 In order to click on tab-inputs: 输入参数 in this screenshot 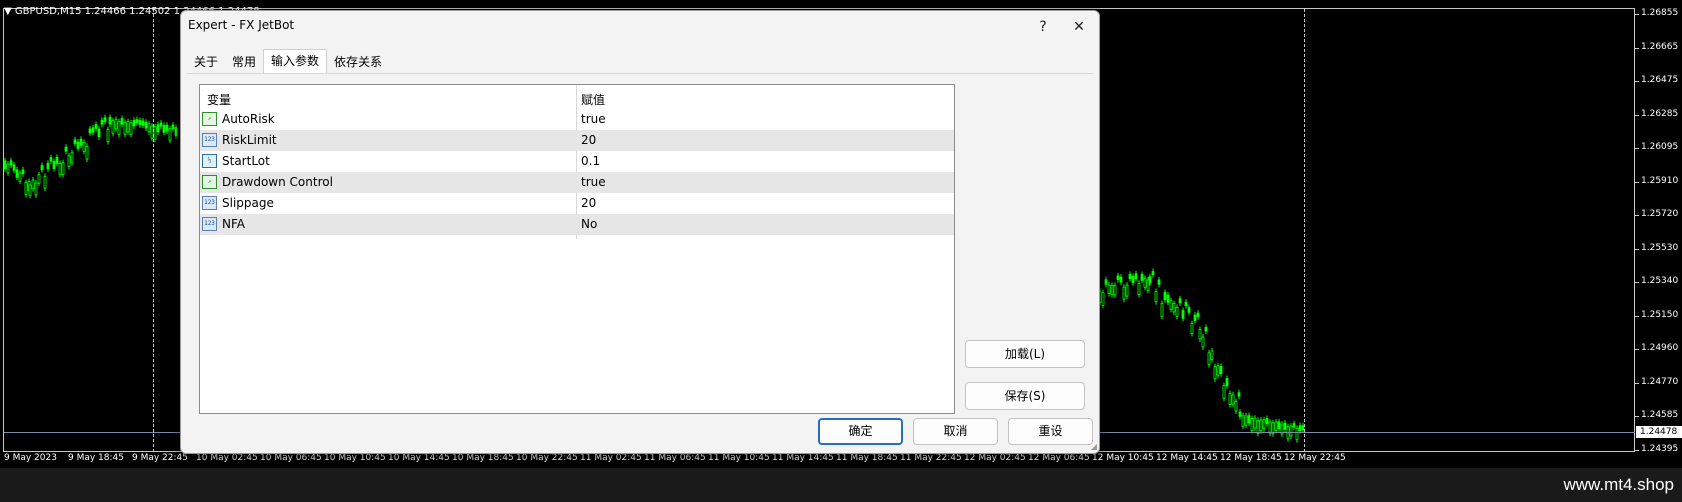, I will do `click(295, 61)`.